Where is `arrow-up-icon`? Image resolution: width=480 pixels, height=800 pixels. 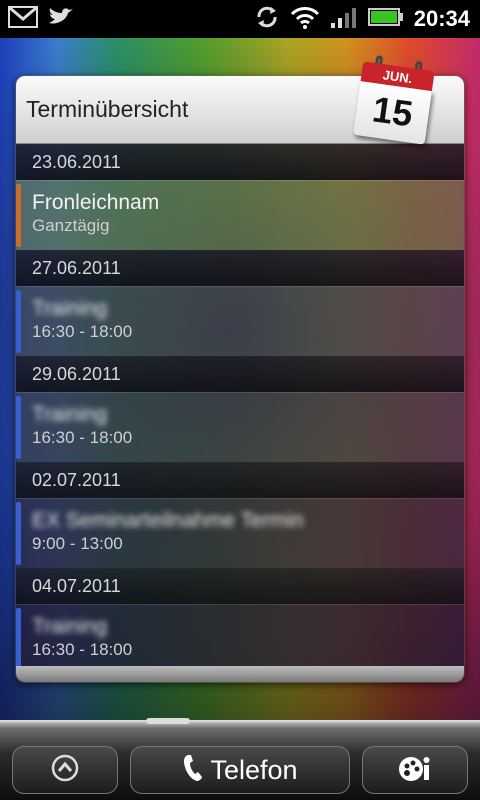
arrow-up-icon is located at coordinates (65, 770).